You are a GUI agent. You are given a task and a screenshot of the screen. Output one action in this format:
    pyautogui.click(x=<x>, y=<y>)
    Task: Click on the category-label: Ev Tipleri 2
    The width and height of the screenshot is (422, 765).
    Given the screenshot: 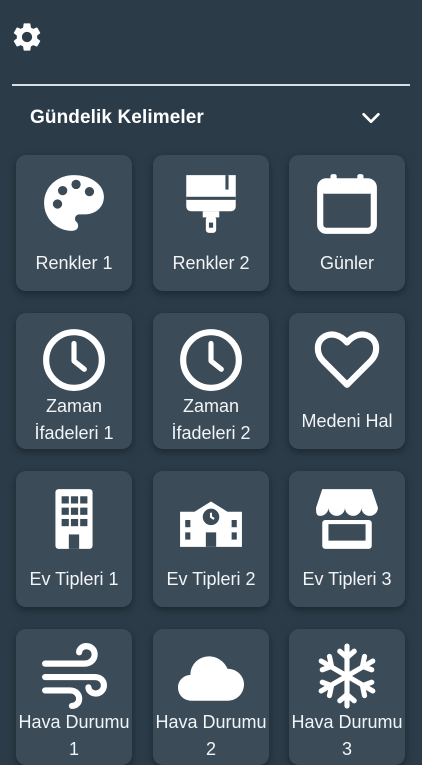 What is the action you would take?
    pyautogui.click(x=211, y=579)
    